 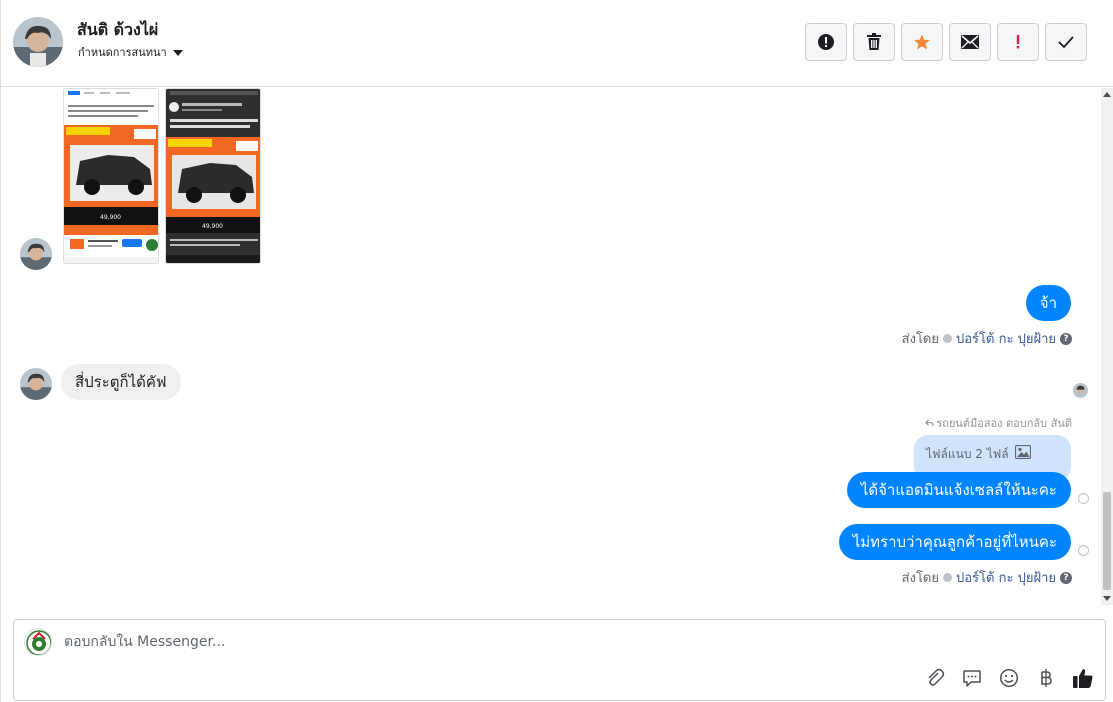 What do you see at coordinates (1107, 598) in the screenshot?
I see `scroll-down-icon` at bounding box center [1107, 598].